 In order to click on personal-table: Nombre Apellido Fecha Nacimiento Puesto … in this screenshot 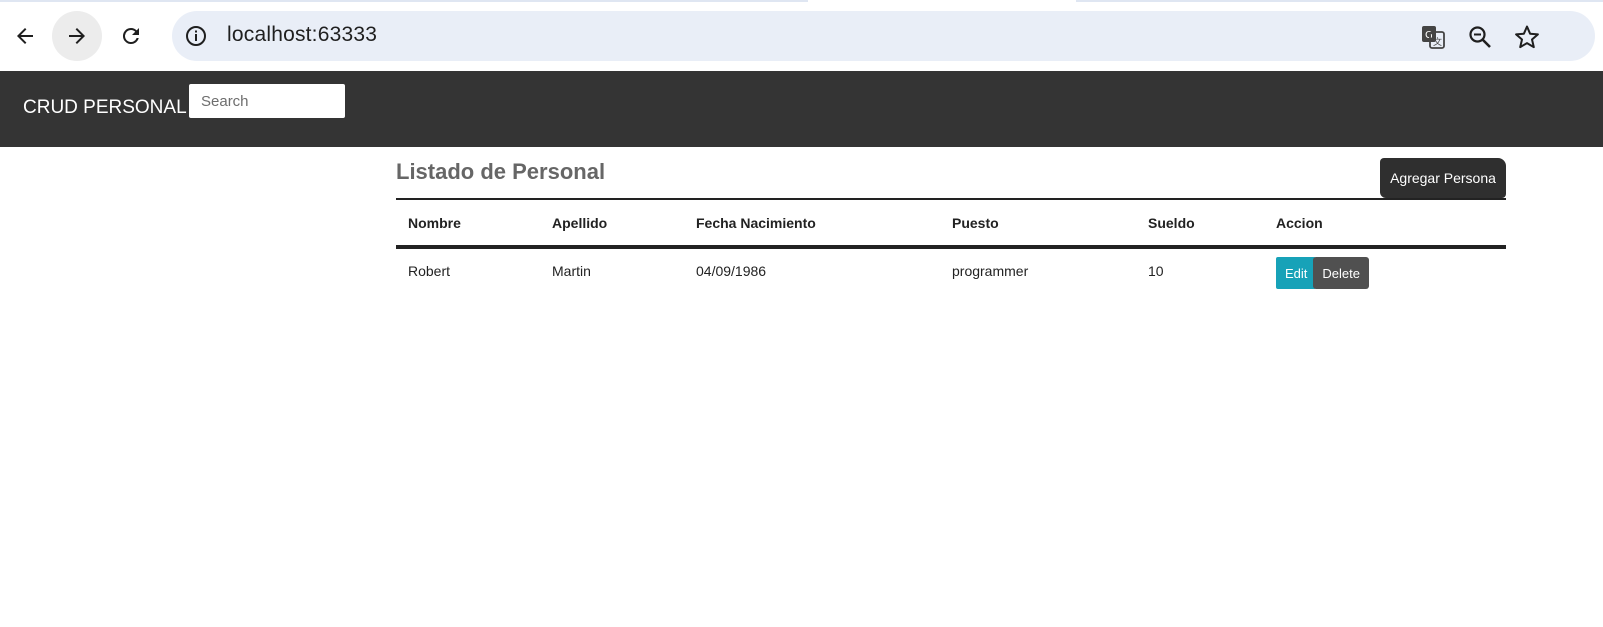, I will do `click(951, 250)`.